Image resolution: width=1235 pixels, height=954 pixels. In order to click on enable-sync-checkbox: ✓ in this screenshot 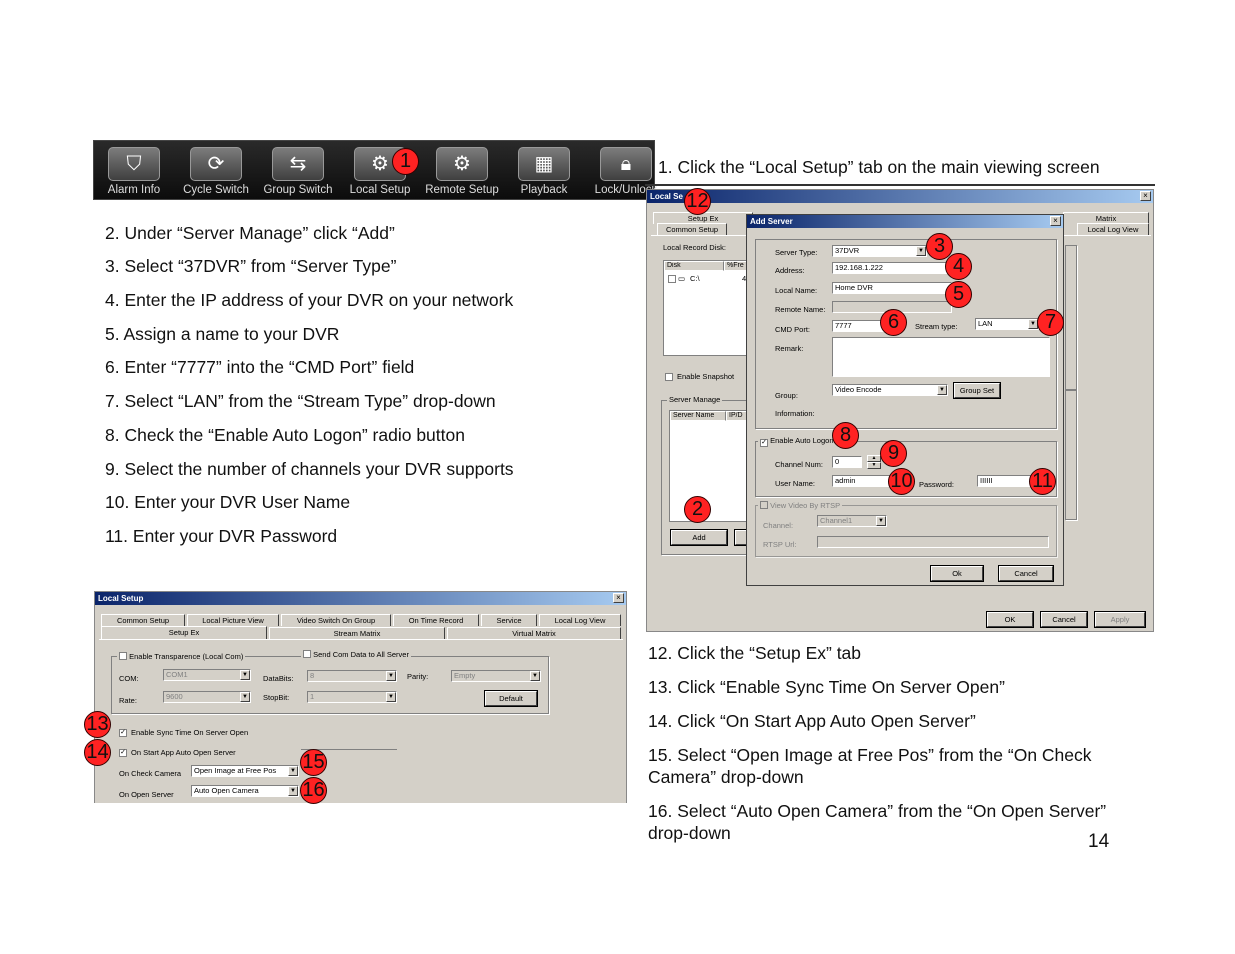, I will do `click(123, 733)`.